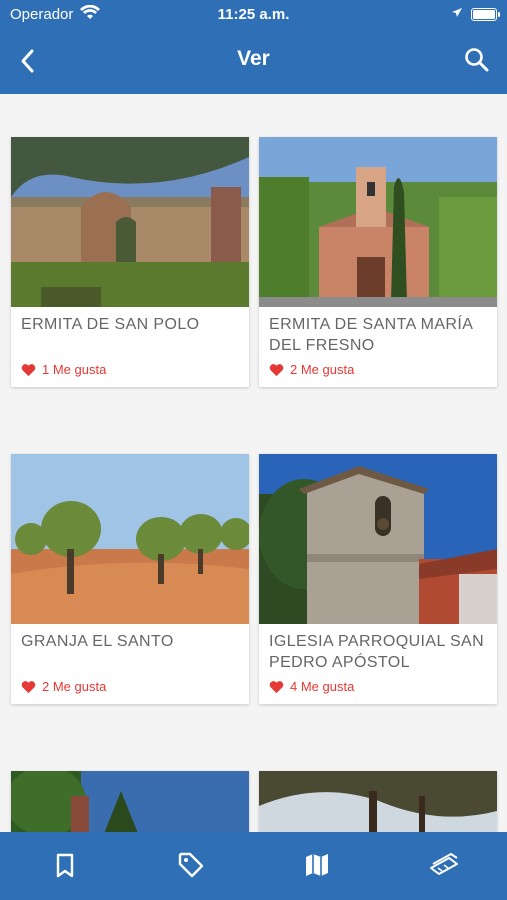 This screenshot has height=900, width=507. I want to click on likes-label: 1 Me gusta, so click(74, 369).